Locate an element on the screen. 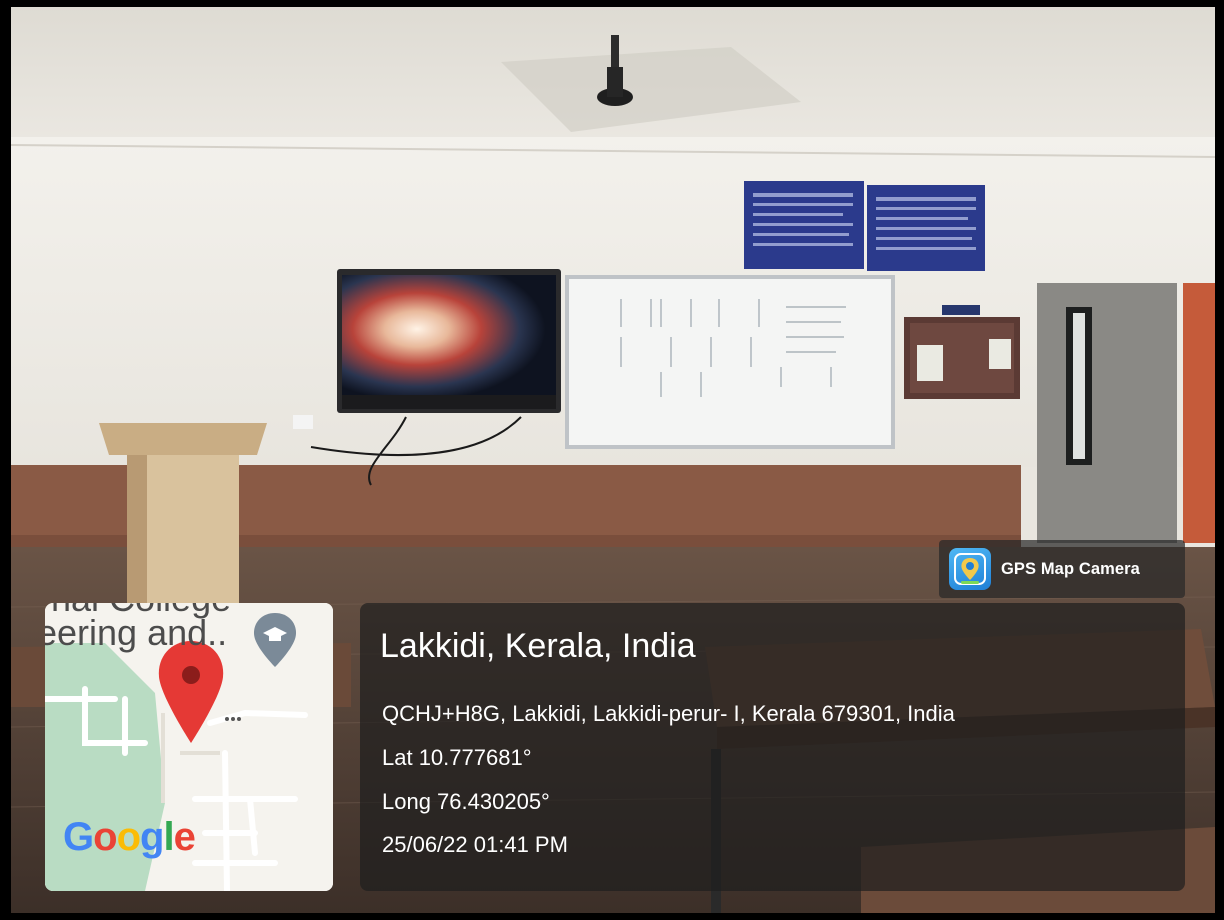 The image size is (1224, 920). google-logo: Google is located at coordinates (129, 837).